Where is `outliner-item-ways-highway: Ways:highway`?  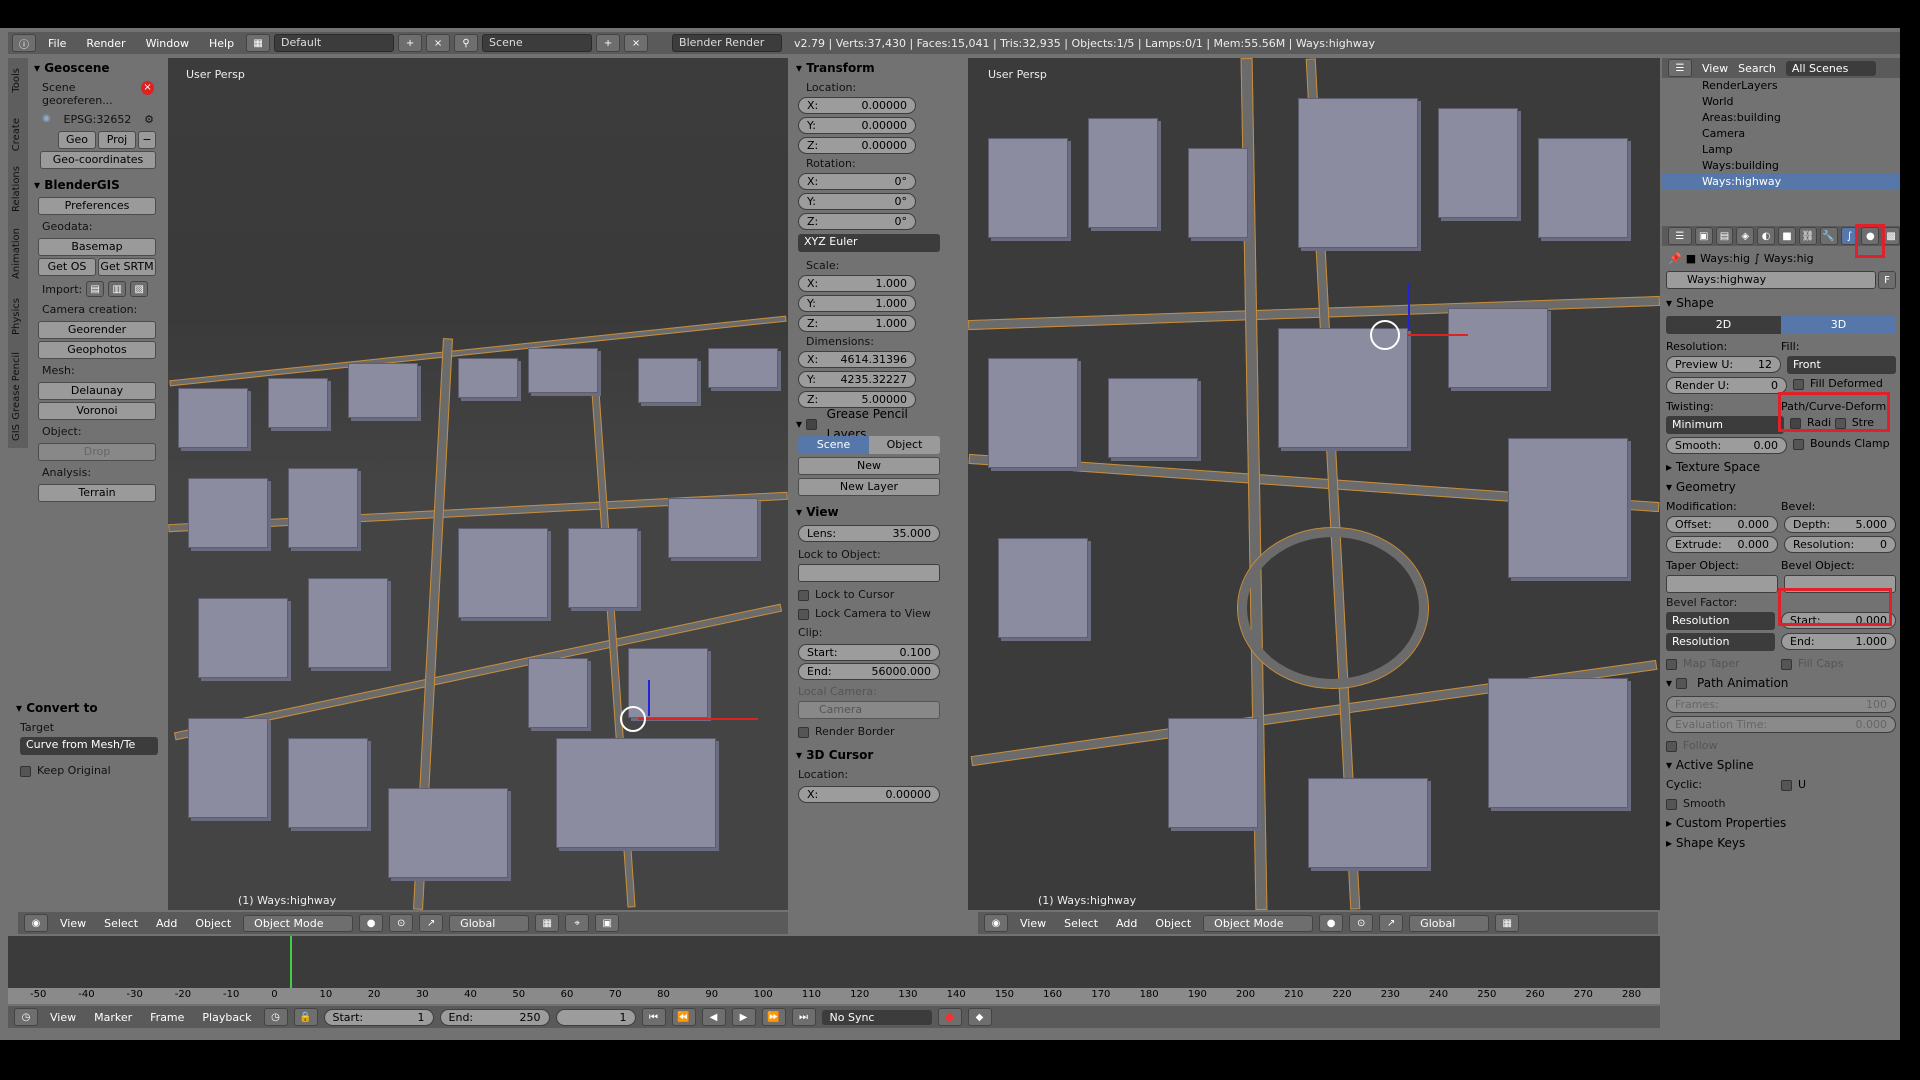
outliner-item-ways-highway: Ways:highway is located at coordinates (1781, 182).